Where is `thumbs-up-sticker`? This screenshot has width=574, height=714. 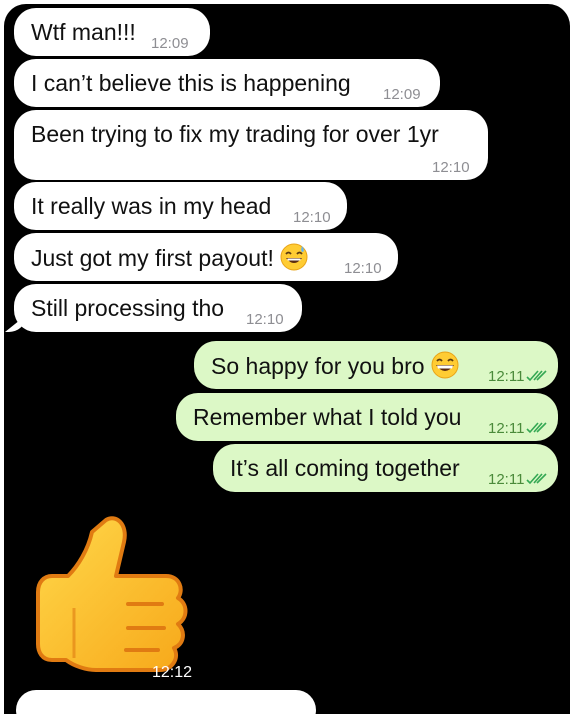
thumbs-up-sticker is located at coordinates (114, 597).